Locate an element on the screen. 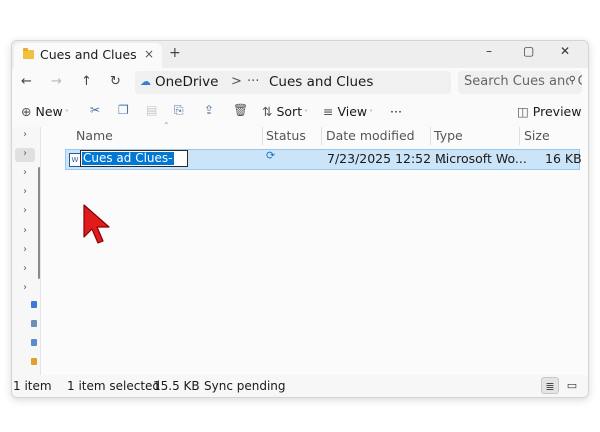 This screenshot has height=432, width=600. onedrive-cloud-icon: ☁ is located at coordinates (145, 81).